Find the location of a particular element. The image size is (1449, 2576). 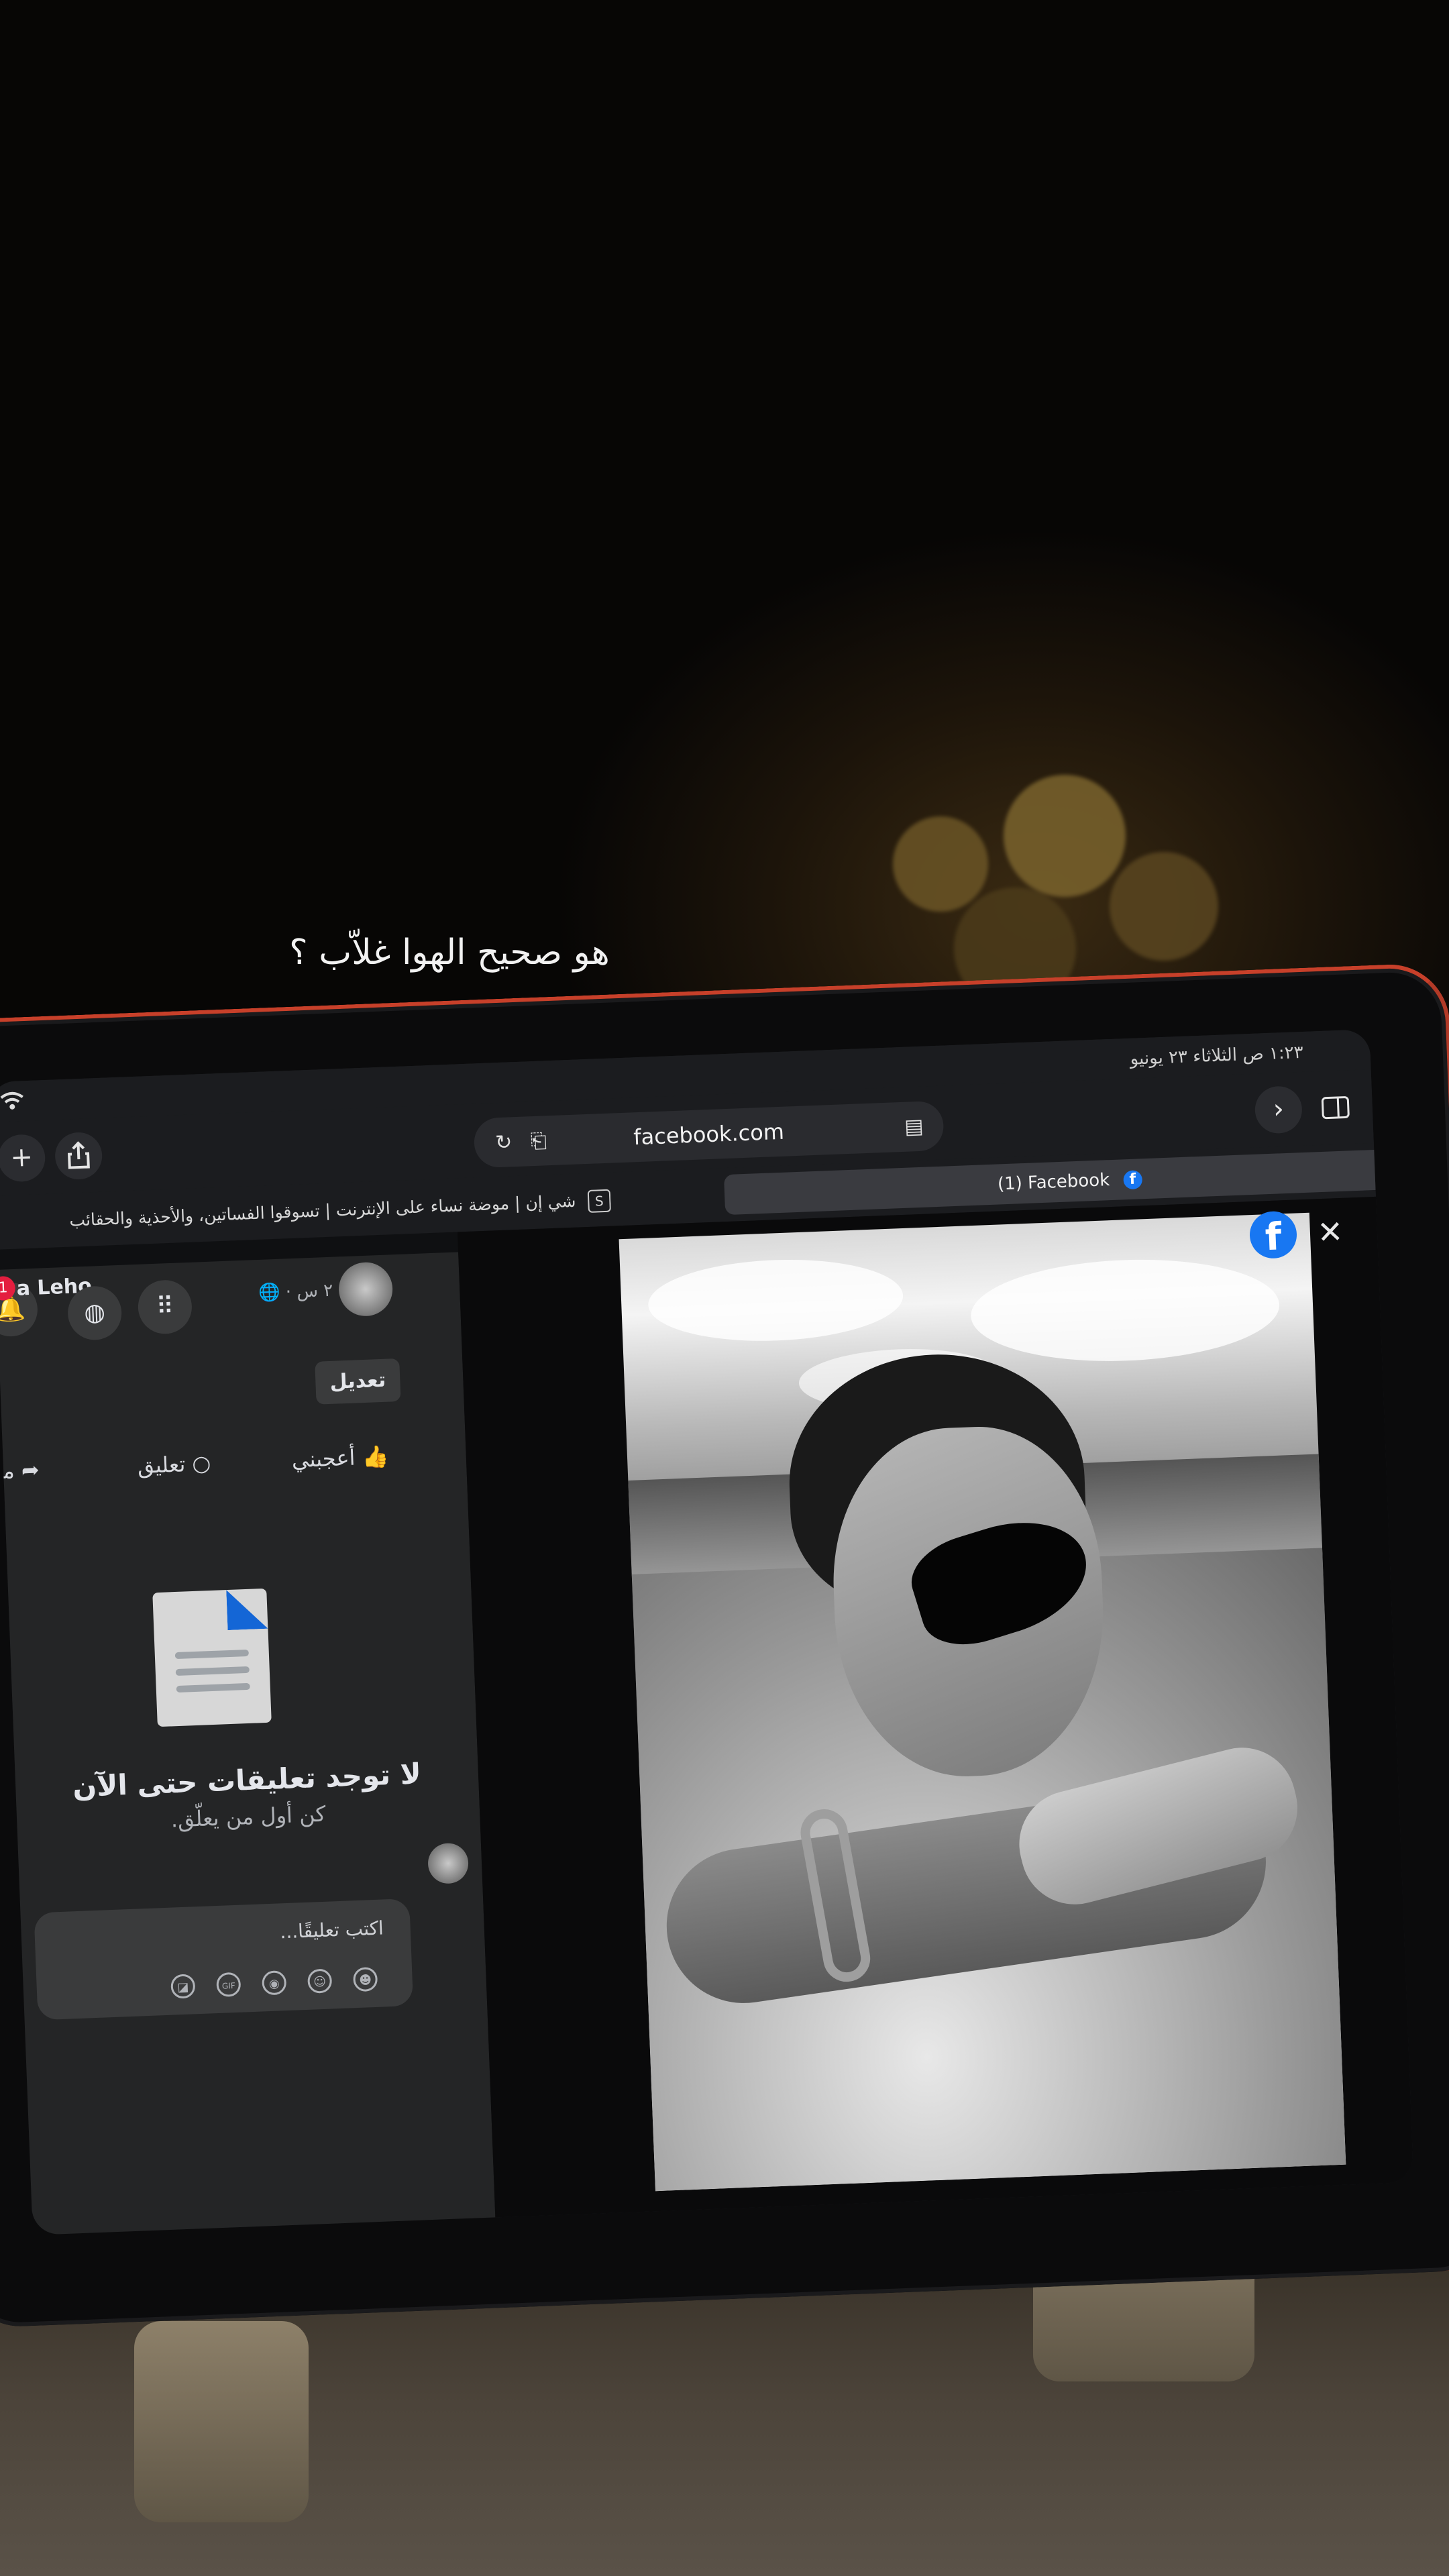

menu-button: ⠿ is located at coordinates (165, 1307).